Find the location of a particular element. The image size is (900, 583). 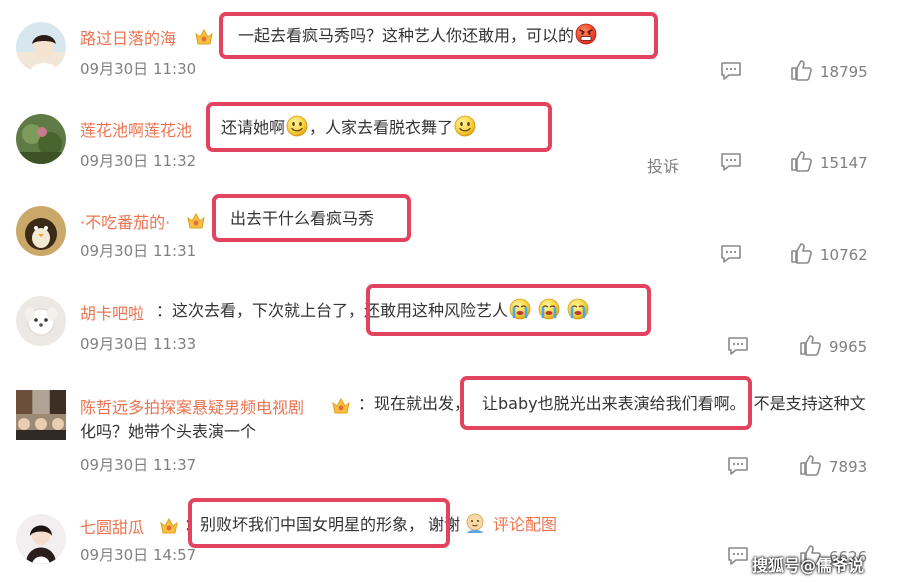

baby-emoji-icon is located at coordinates (475, 523).